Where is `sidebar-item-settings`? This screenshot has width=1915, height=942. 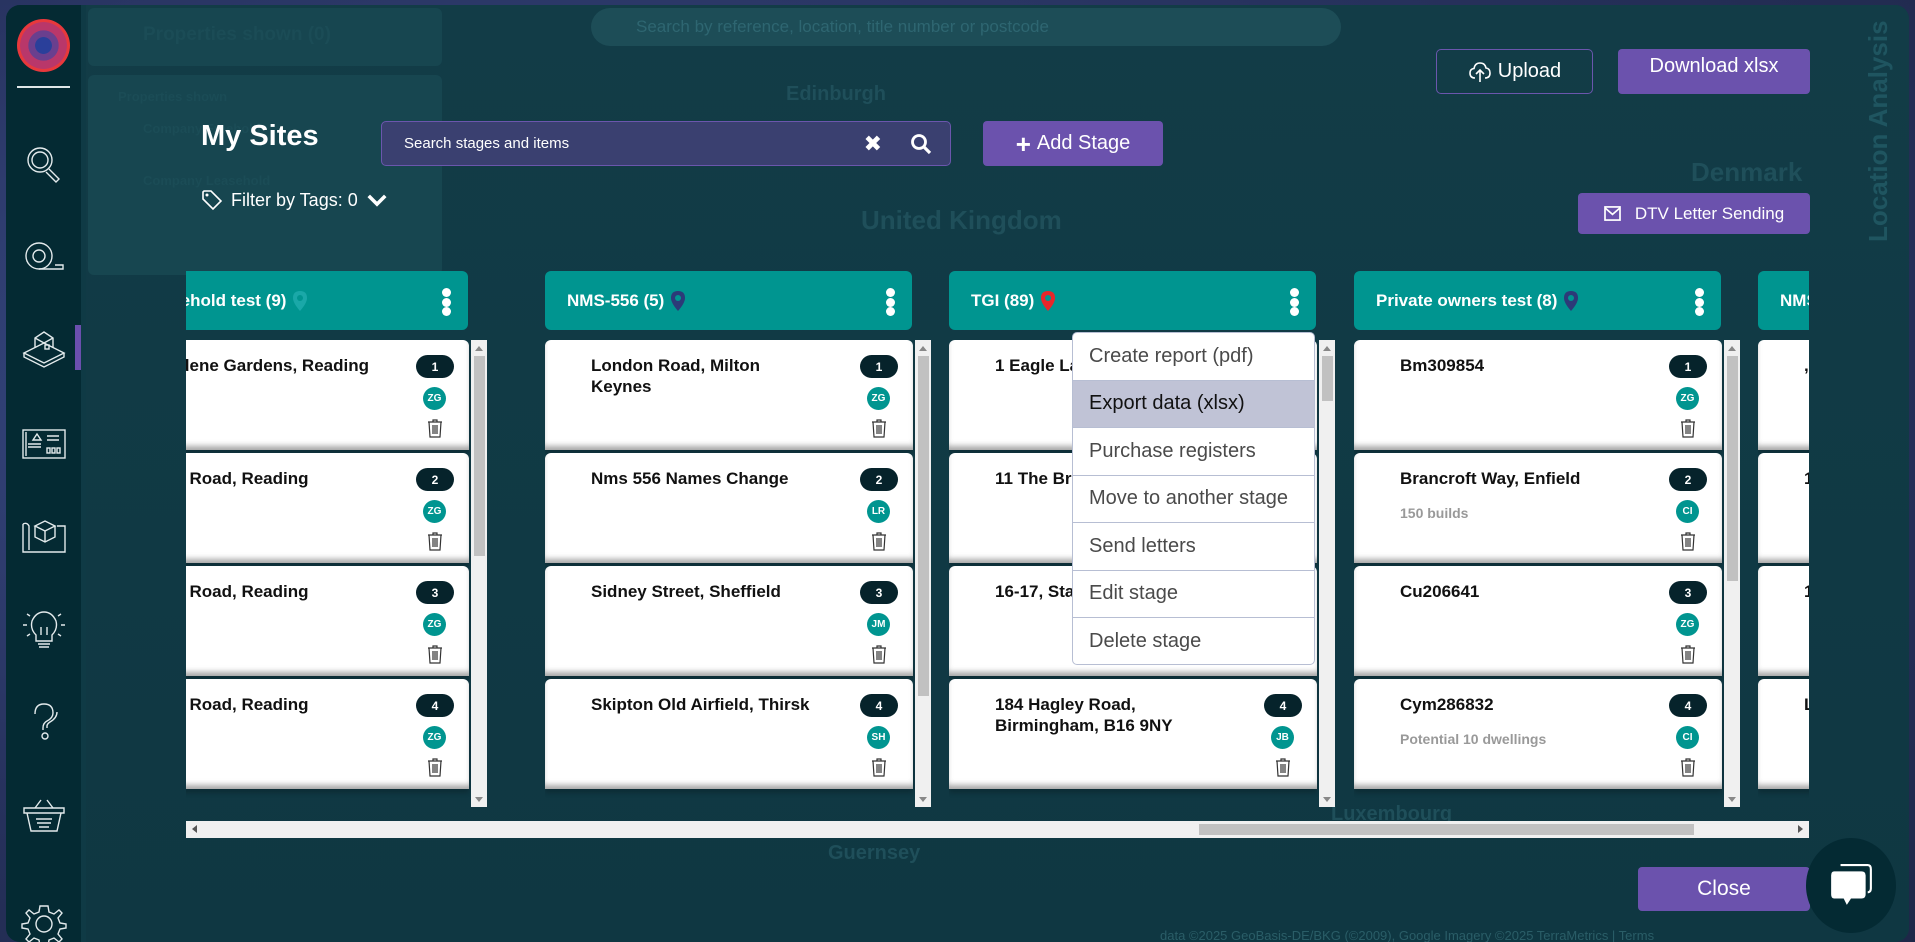 sidebar-item-settings is located at coordinates (44, 921).